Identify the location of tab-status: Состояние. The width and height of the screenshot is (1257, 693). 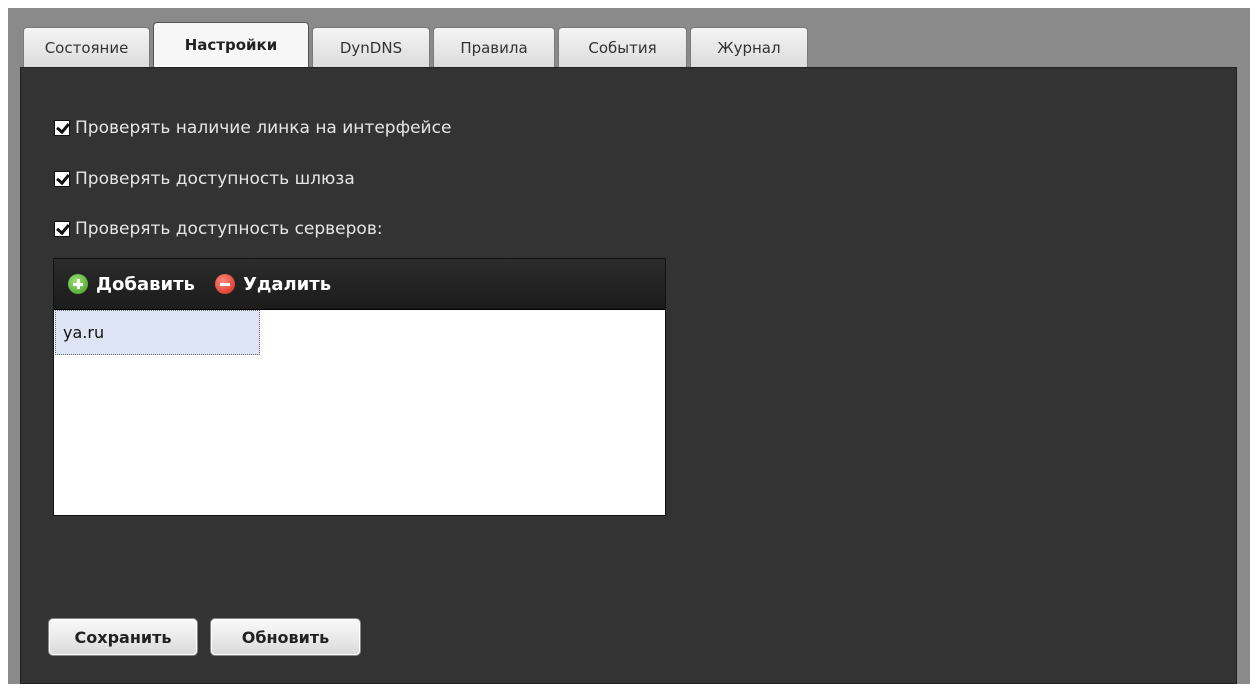
(86, 47).